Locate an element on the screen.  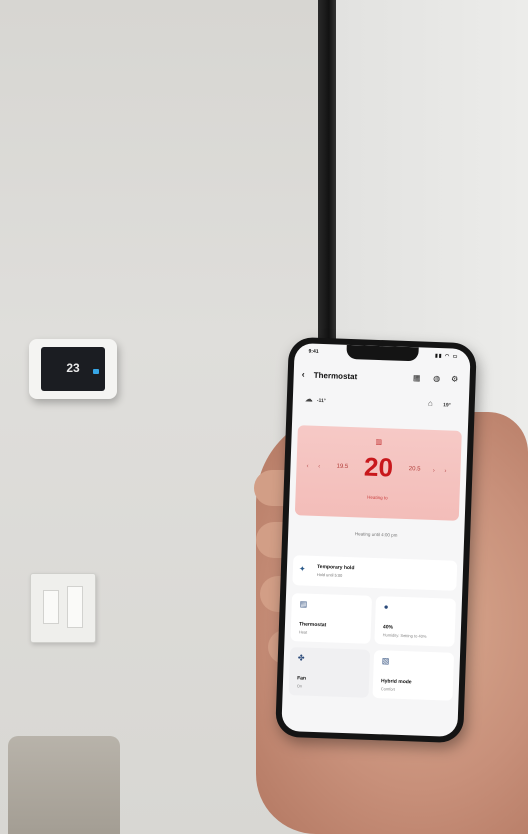
tile-label: Fan is located at coordinates (302, 678).